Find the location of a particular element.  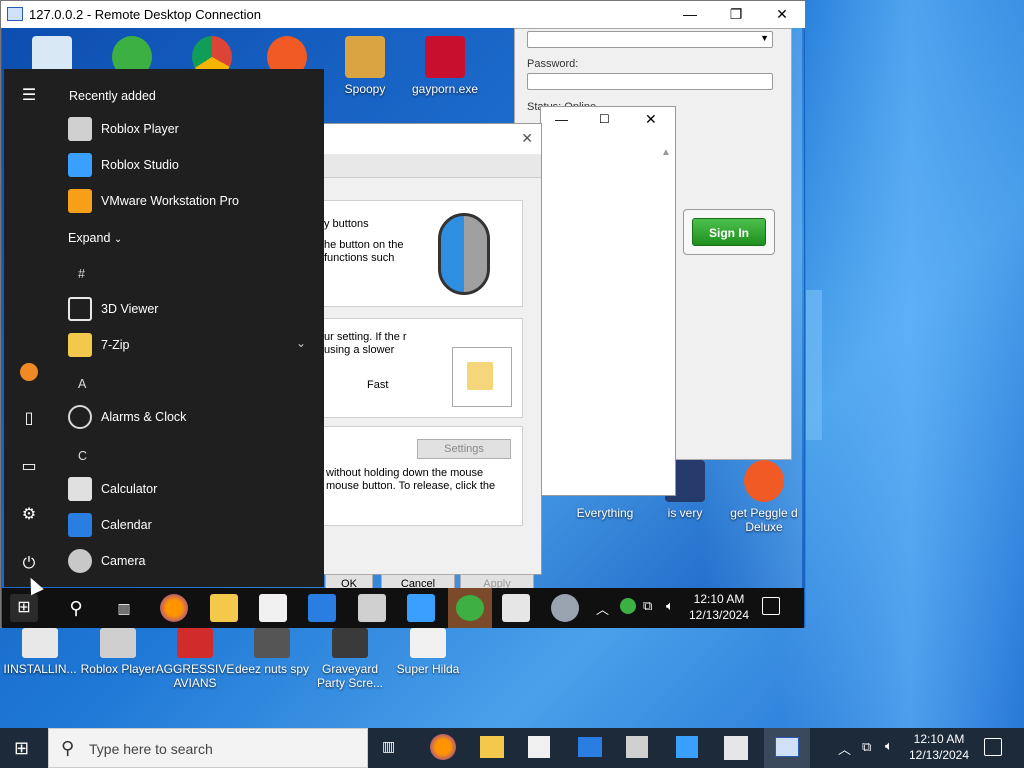

username-combo: ▼ is located at coordinates (650, 39).